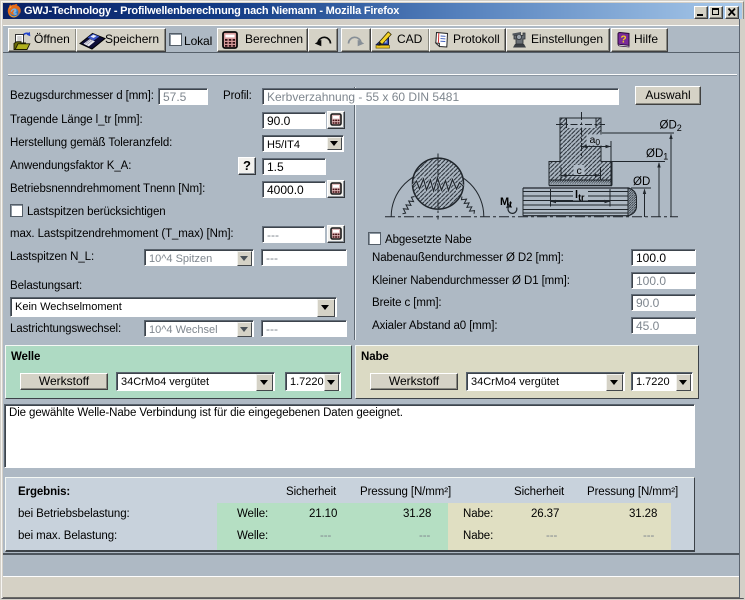 This screenshot has height=600, width=745. I want to click on svg-text: Mt, so click(506, 203).